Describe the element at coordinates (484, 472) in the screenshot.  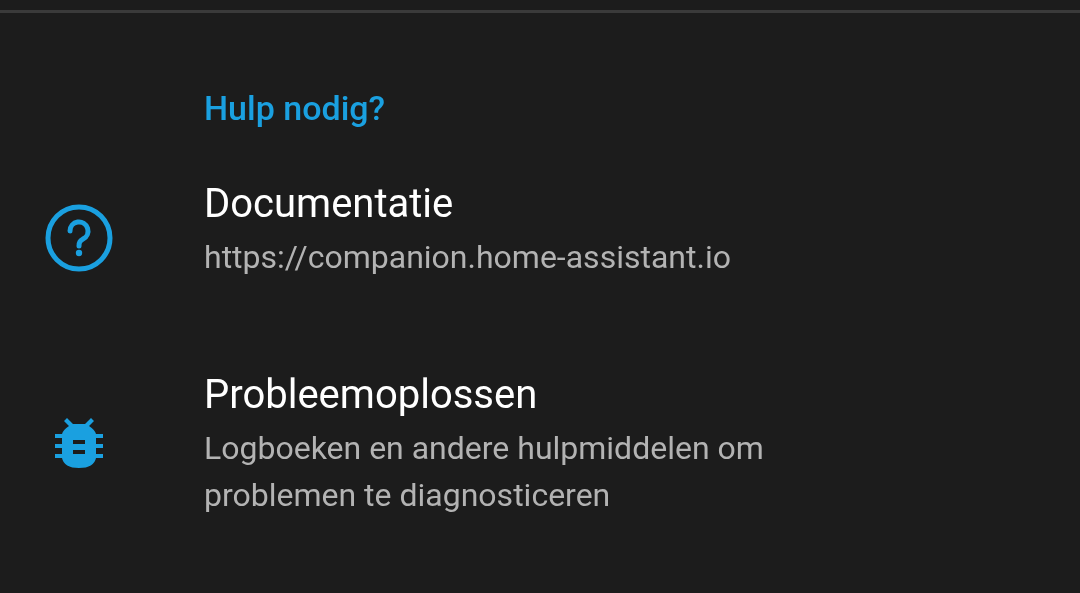
I see `item-subtitle: Logboeken en andere hulpmiddelen om problemen te diagnosticeren` at that location.